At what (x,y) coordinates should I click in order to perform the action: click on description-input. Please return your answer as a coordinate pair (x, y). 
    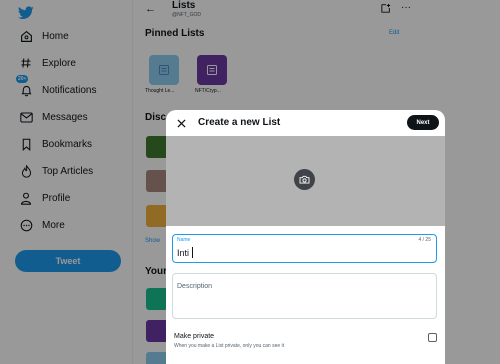
    Looking at the image, I should click on (304, 296).